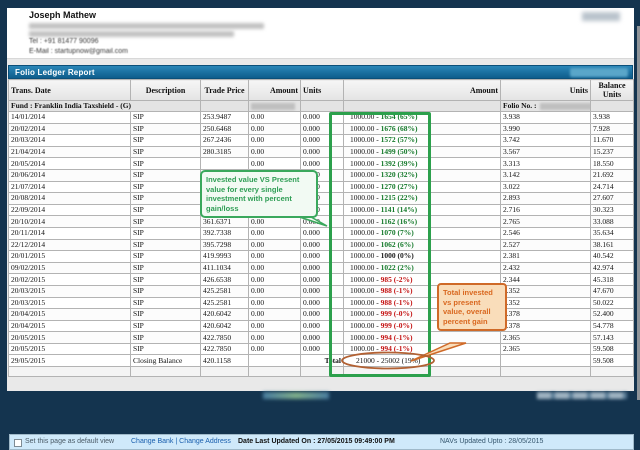 Image resolution: width=640 pixels, height=450 pixels. What do you see at coordinates (422, 268) in the screenshot?
I see `cell-invested-vs-present: 1000.00 - 1022 (2%)` at bounding box center [422, 268].